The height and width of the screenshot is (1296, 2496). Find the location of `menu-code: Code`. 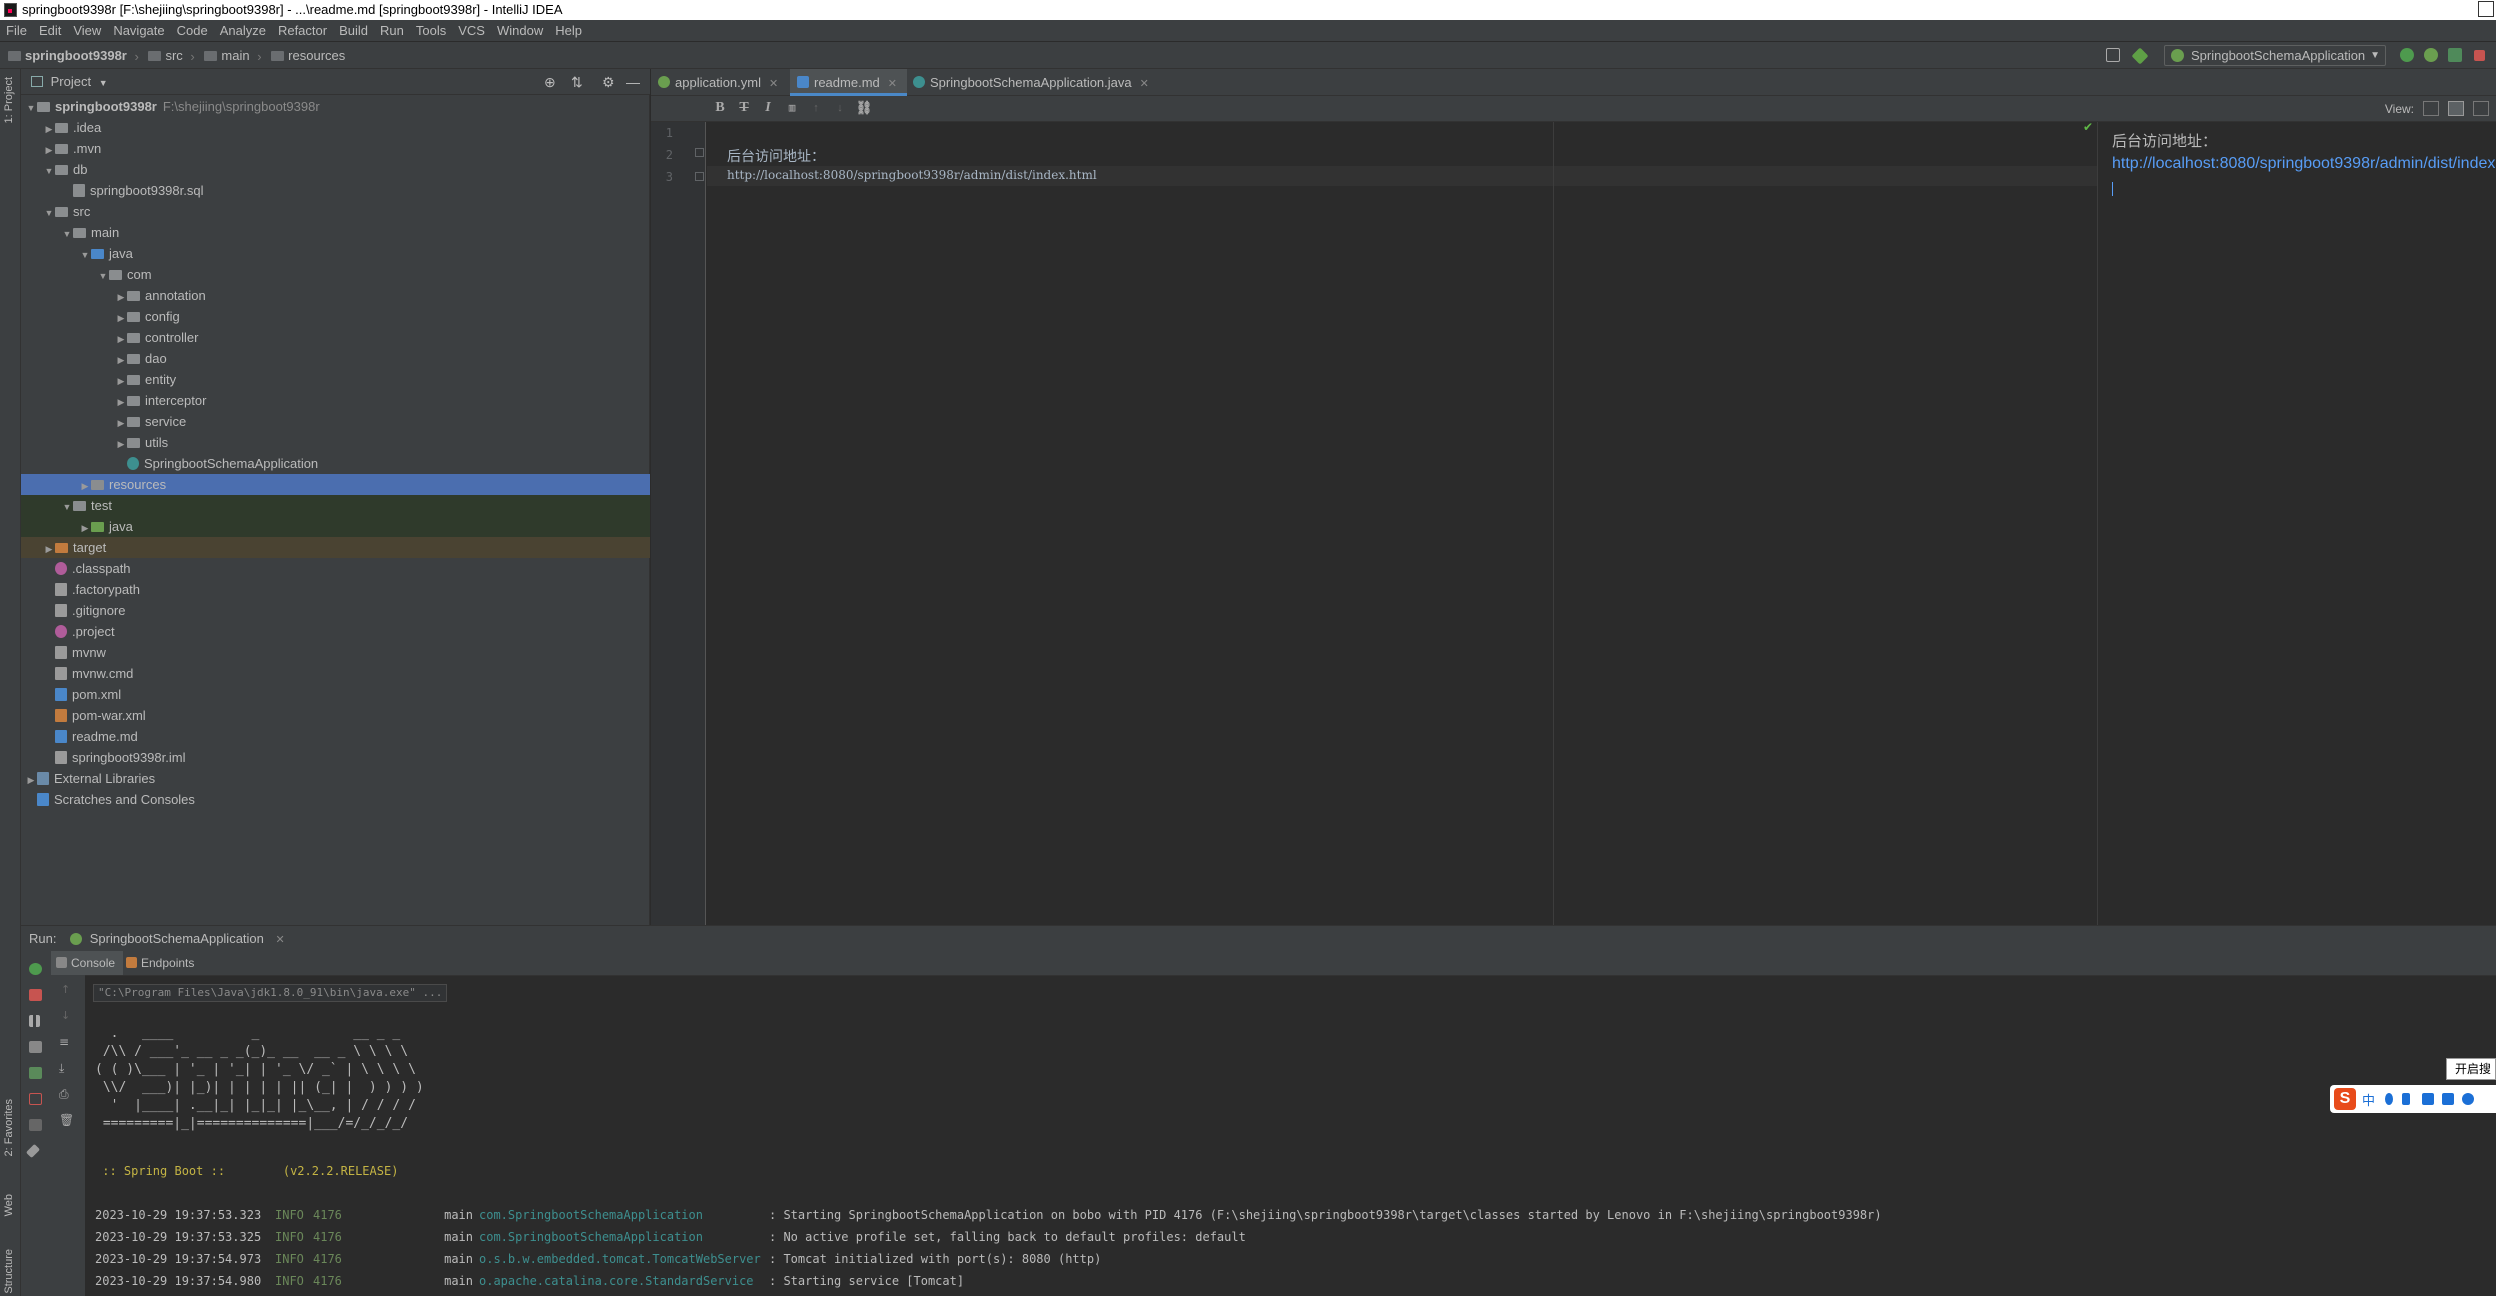

menu-code: Code is located at coordinates (192, 30).